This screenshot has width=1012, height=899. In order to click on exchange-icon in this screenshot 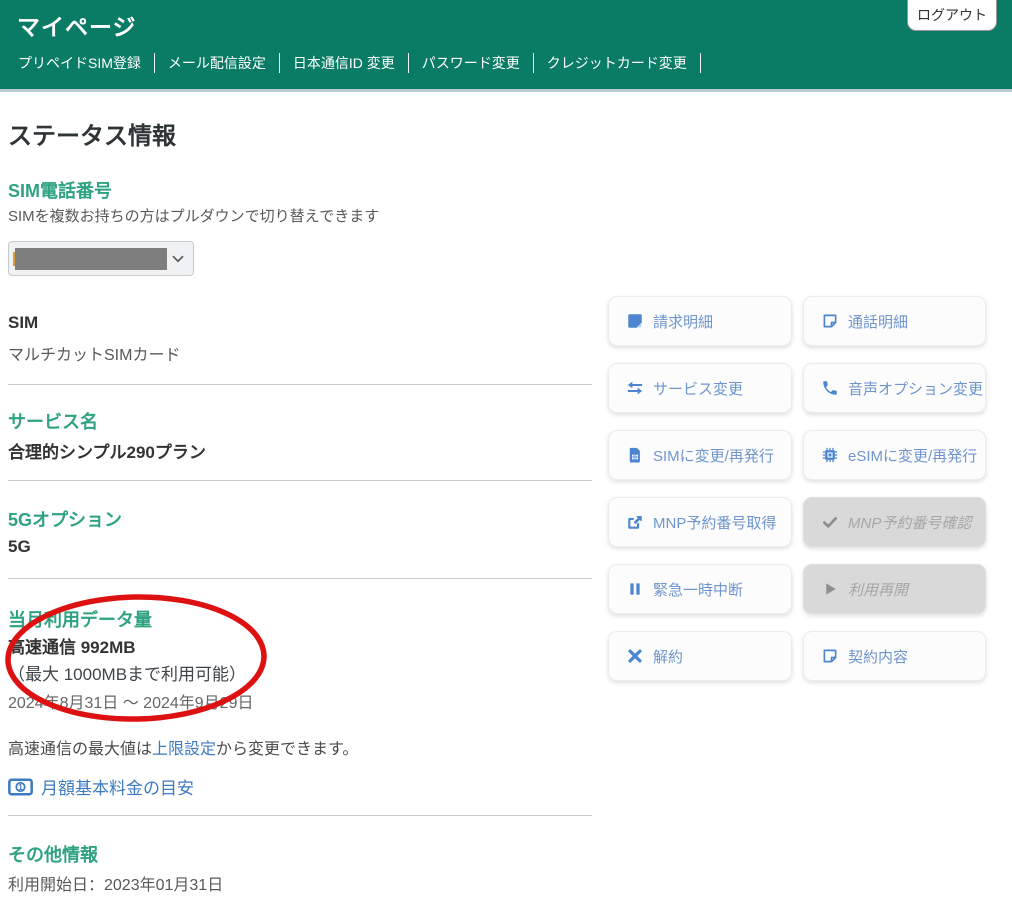, I will do `click(635, 388)`.